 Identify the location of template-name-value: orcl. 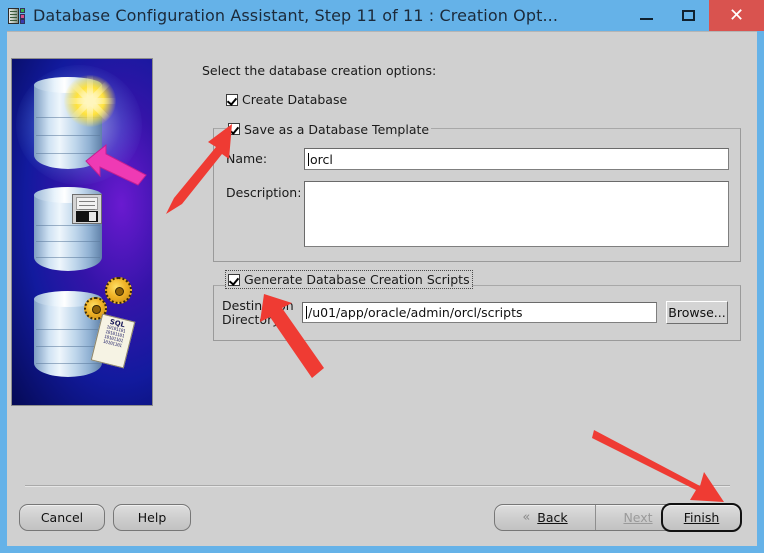
(321, 159).